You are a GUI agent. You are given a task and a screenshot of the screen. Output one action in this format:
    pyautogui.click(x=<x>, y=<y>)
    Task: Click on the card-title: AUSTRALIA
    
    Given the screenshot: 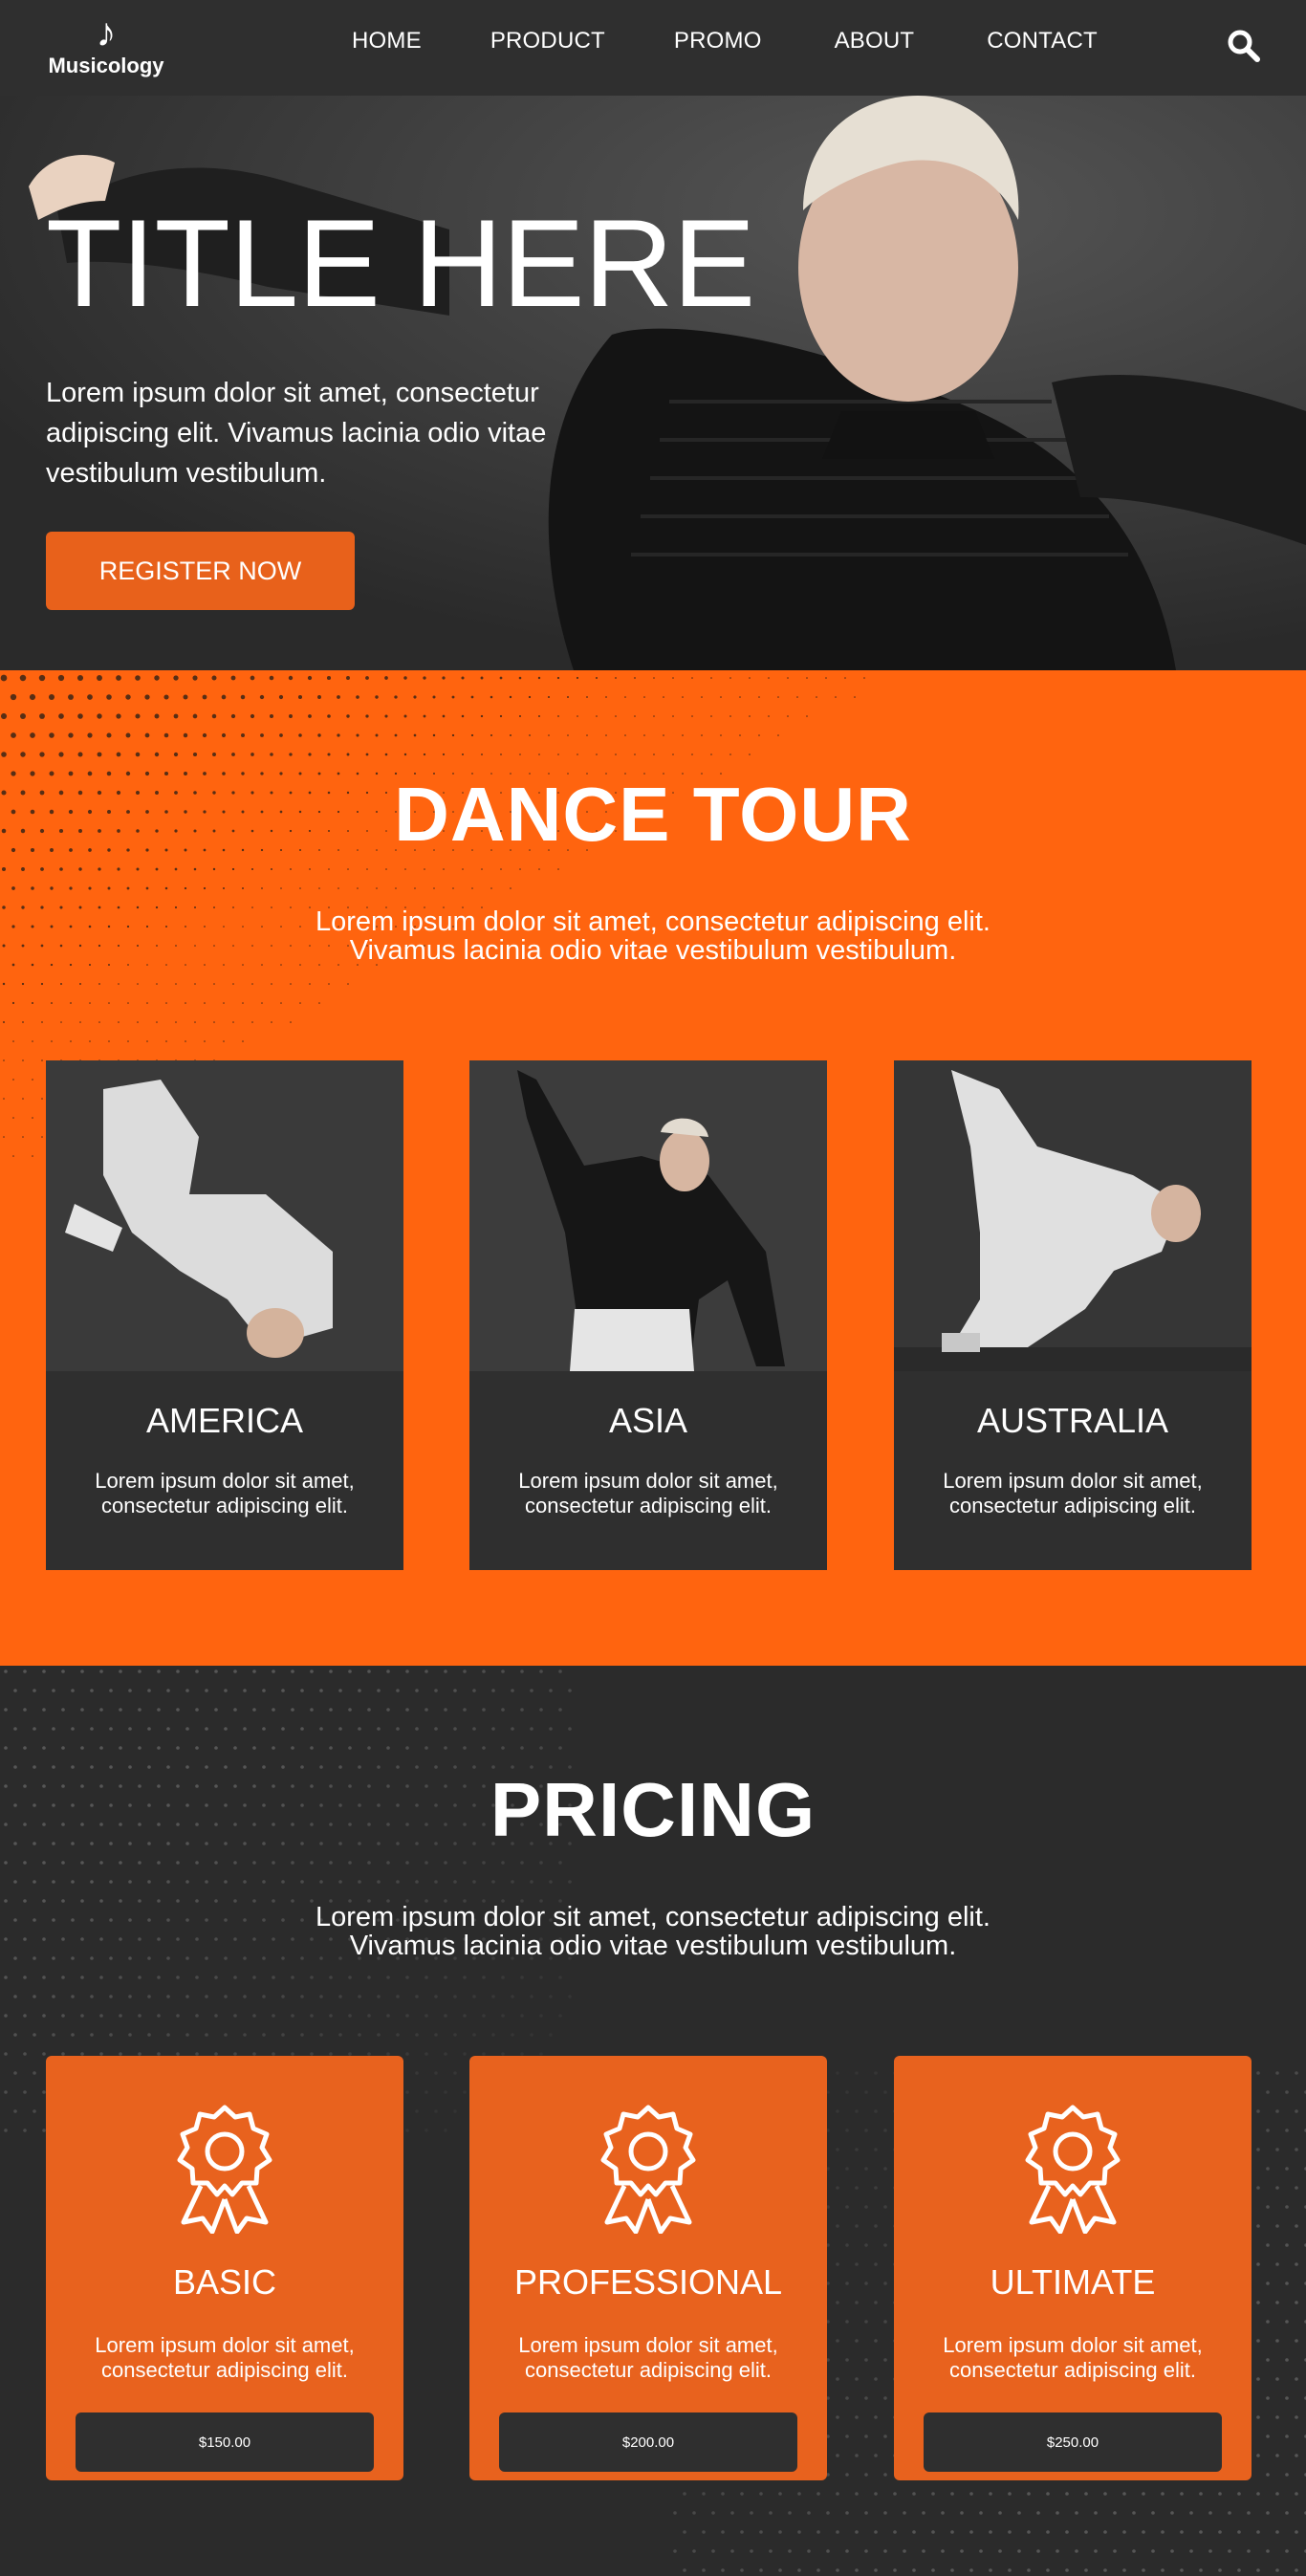 What is the action you would take?
    pyautogui.click(x=1072, y=1420)
    